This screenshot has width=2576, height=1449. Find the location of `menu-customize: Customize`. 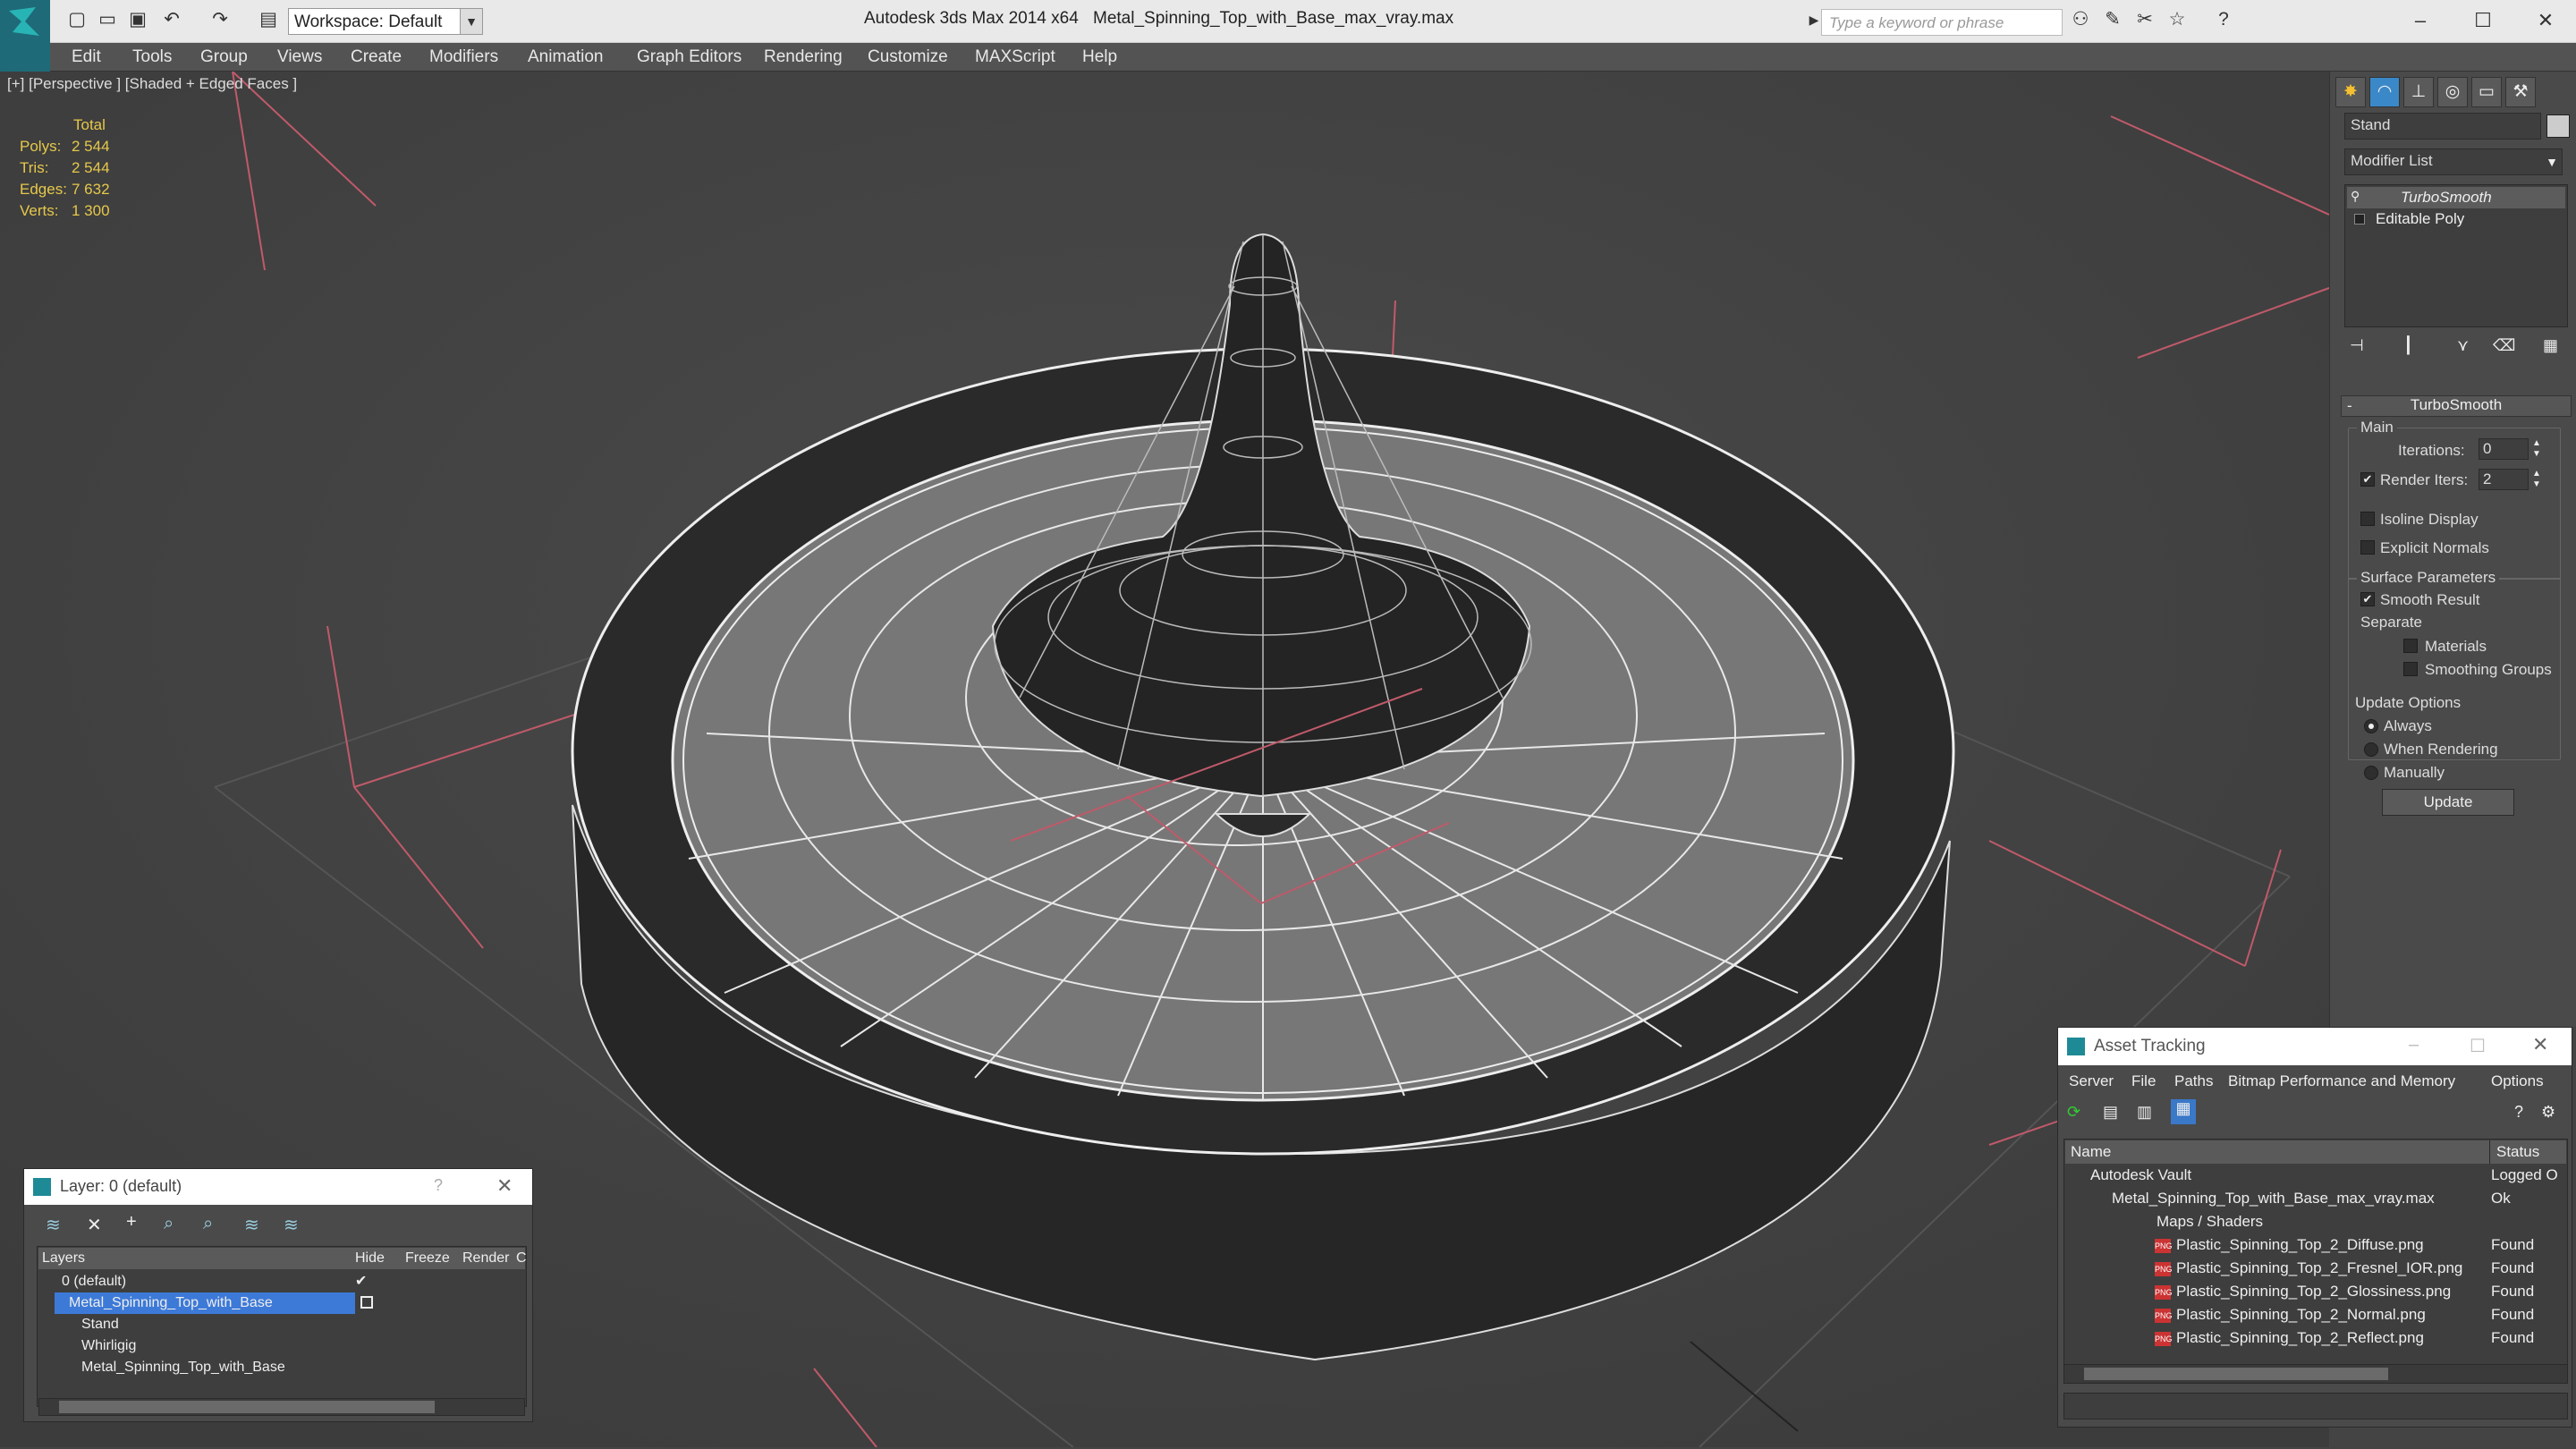

menu-customize: Customize is located at coordinates (908, 57).